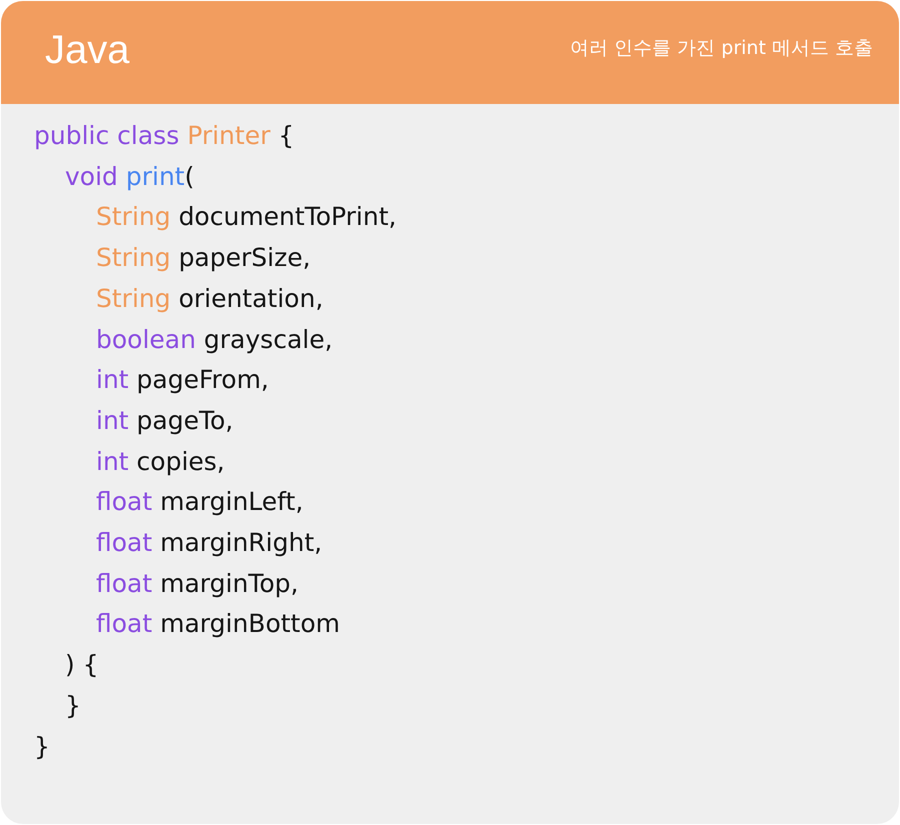 The image size is (900, 825). Describe the element at coordinates (82, 665) in the screenshot. I see `code-line: ) {` at that location.